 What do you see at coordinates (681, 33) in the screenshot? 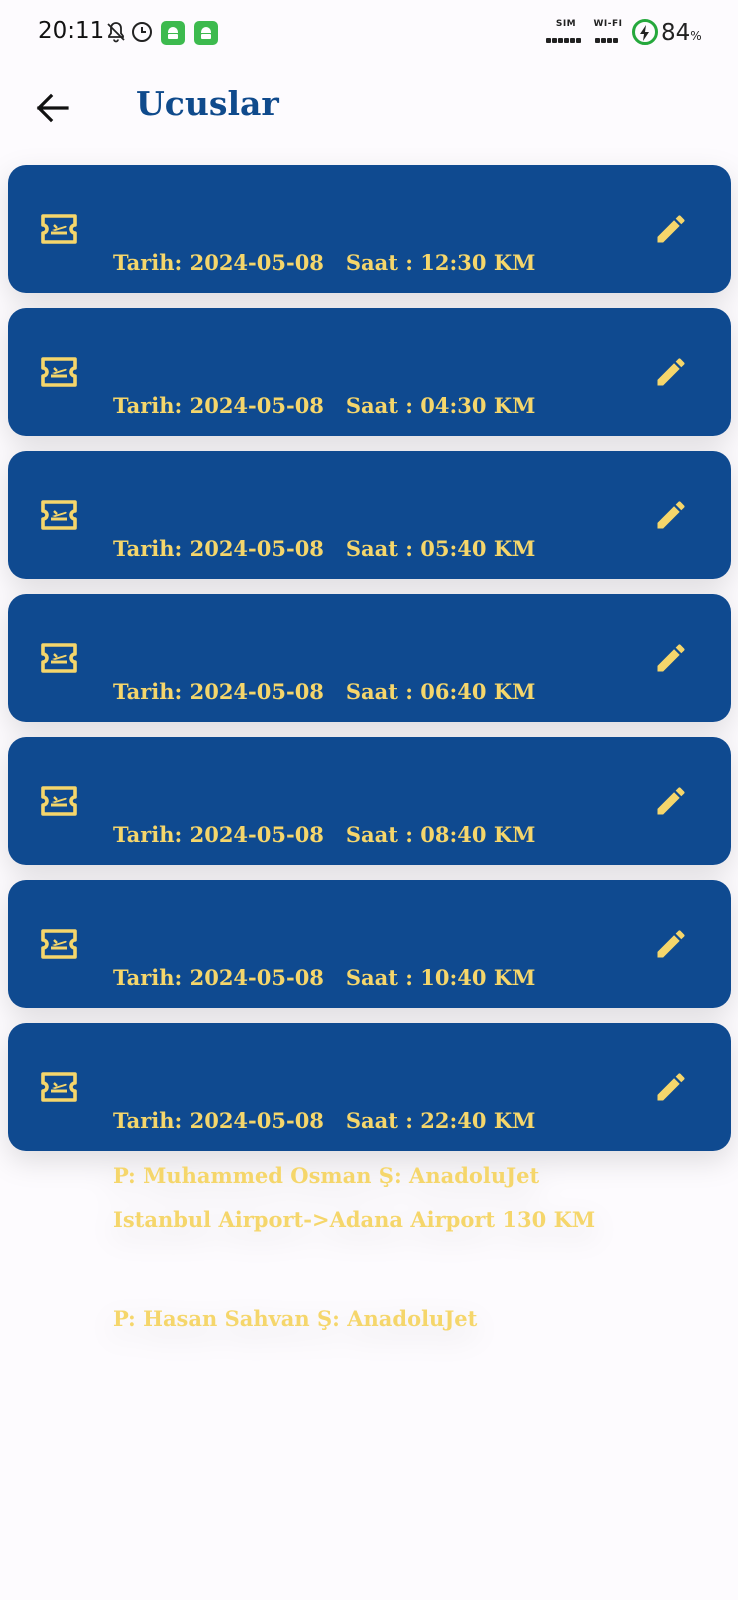
I see `battery-level: 84%` at bounding box center [681, 33].